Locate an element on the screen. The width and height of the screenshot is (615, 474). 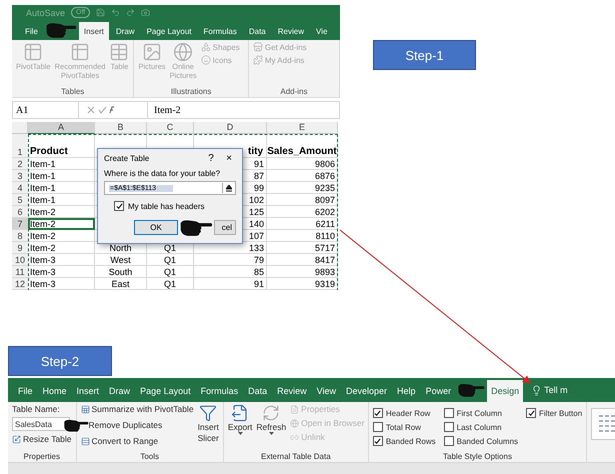
option-label: Filter Button is located at coordinates (560, 413).